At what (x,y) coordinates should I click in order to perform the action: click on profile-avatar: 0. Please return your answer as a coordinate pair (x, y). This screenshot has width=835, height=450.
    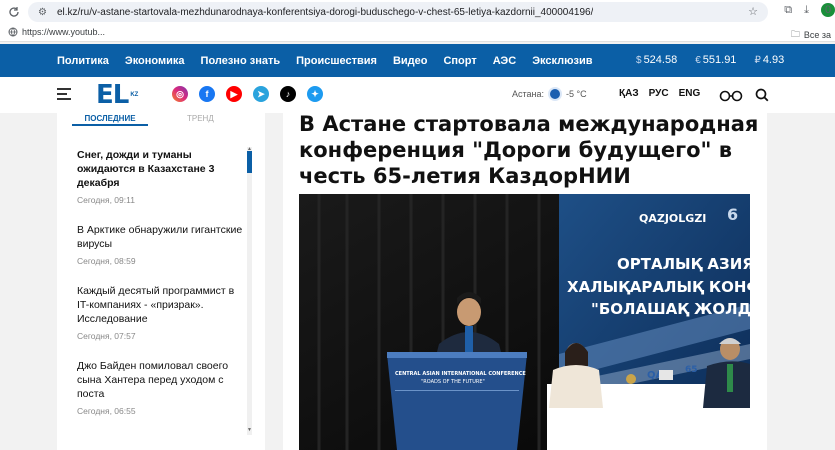
    Looking at the image, I should click on (828, 10).